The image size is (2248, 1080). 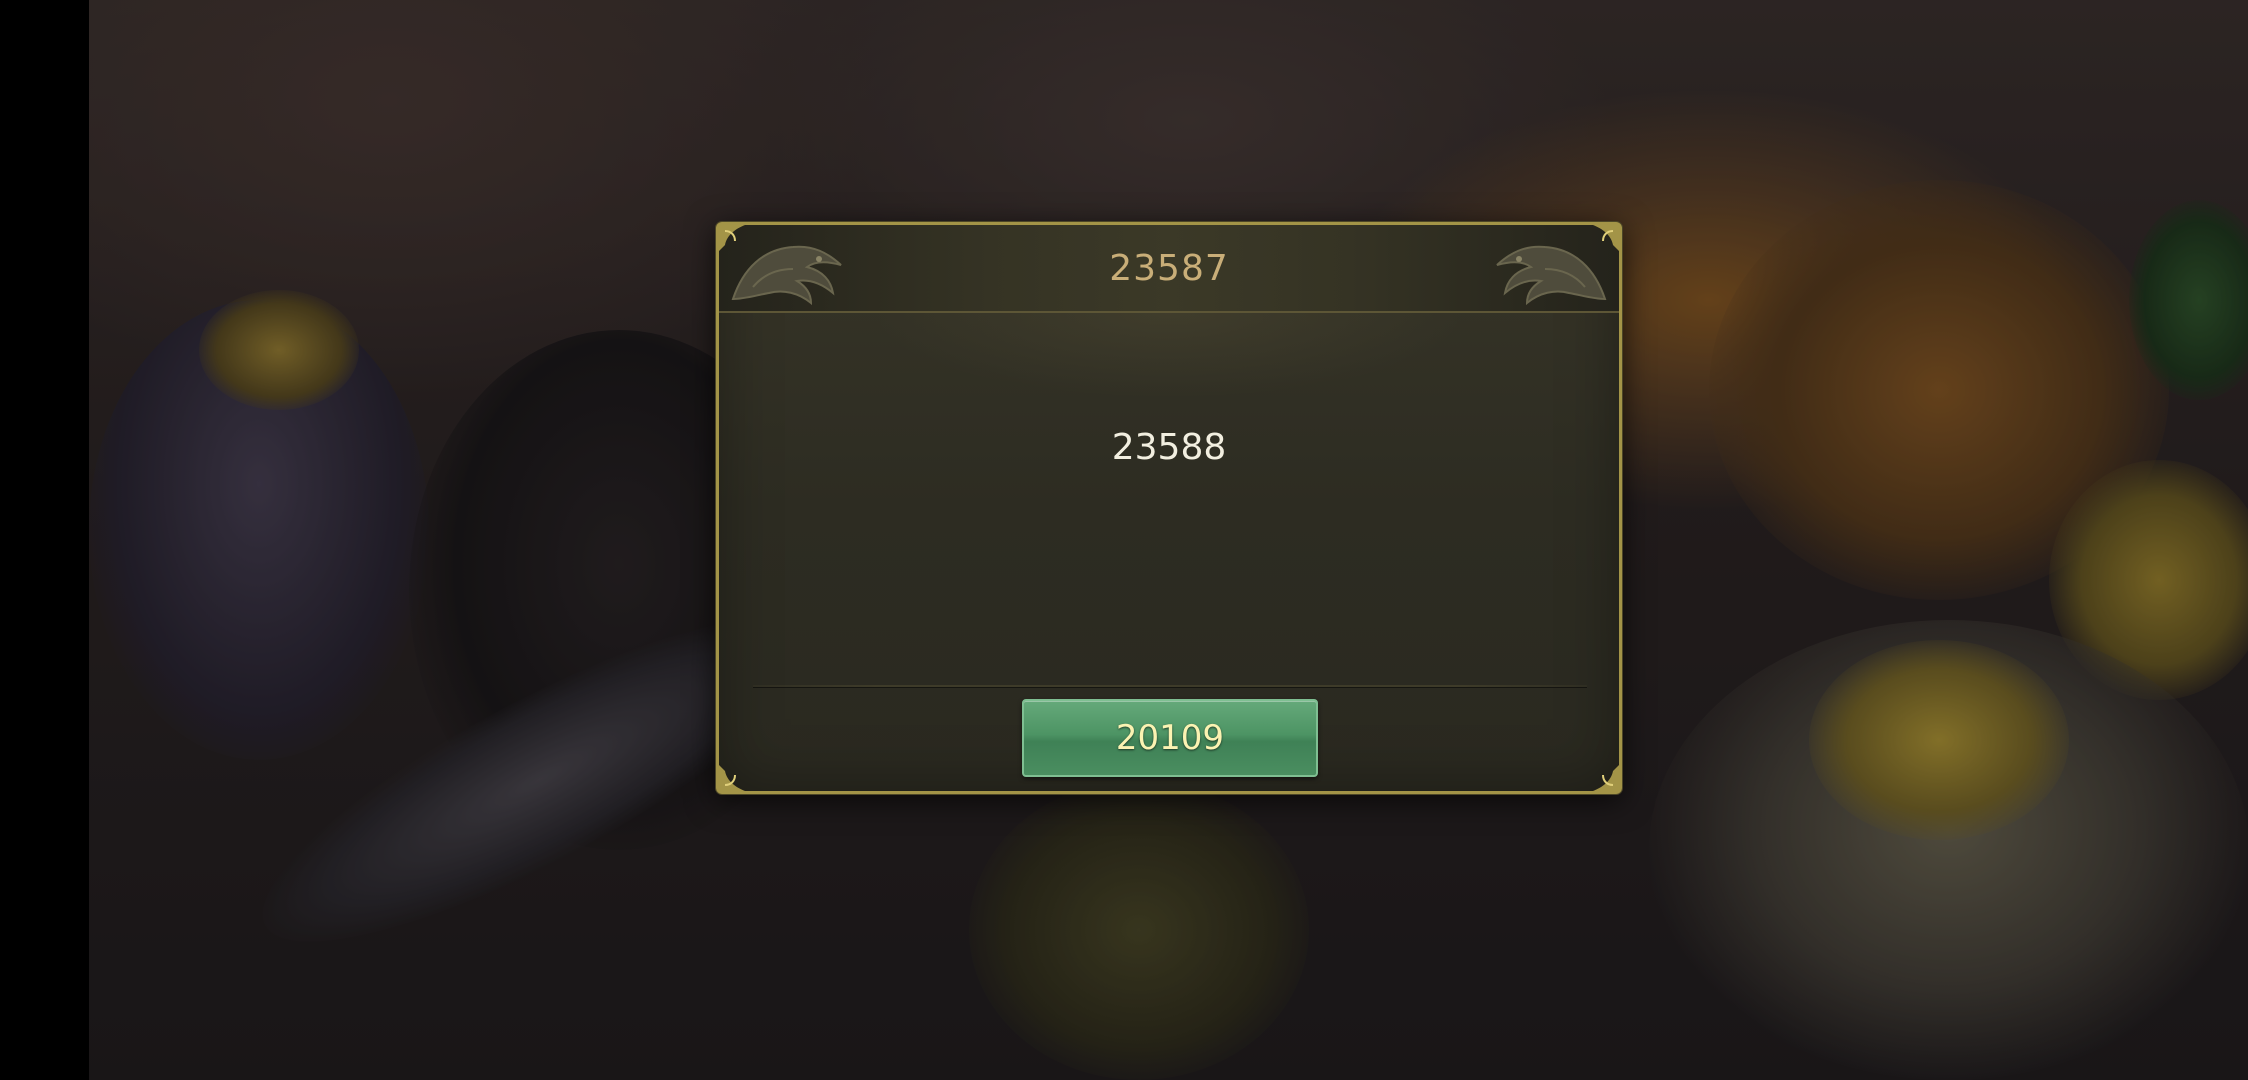 I want to click on dialog-title: 23587, so click(x=1169, y=268).